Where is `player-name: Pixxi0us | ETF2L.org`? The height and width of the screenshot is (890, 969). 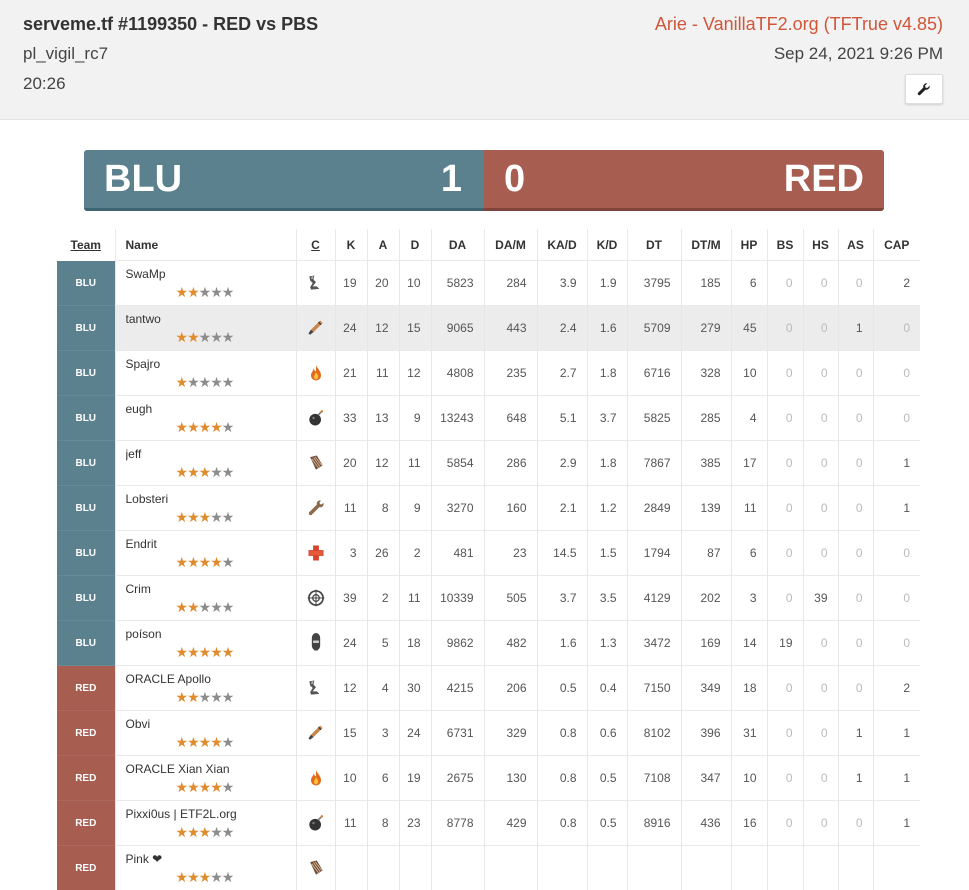
player-name: Pixxi0us | ETF2L.org is located at coordinates (211, 815).